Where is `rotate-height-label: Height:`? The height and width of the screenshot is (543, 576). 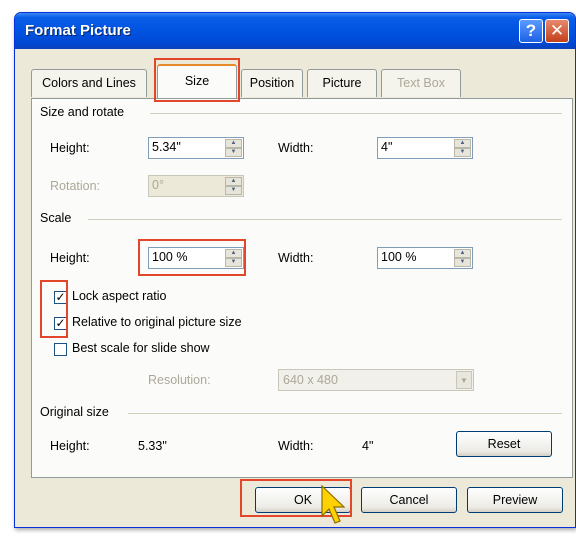 rotate-height-label: Height: is located at coordinates (70, 148).